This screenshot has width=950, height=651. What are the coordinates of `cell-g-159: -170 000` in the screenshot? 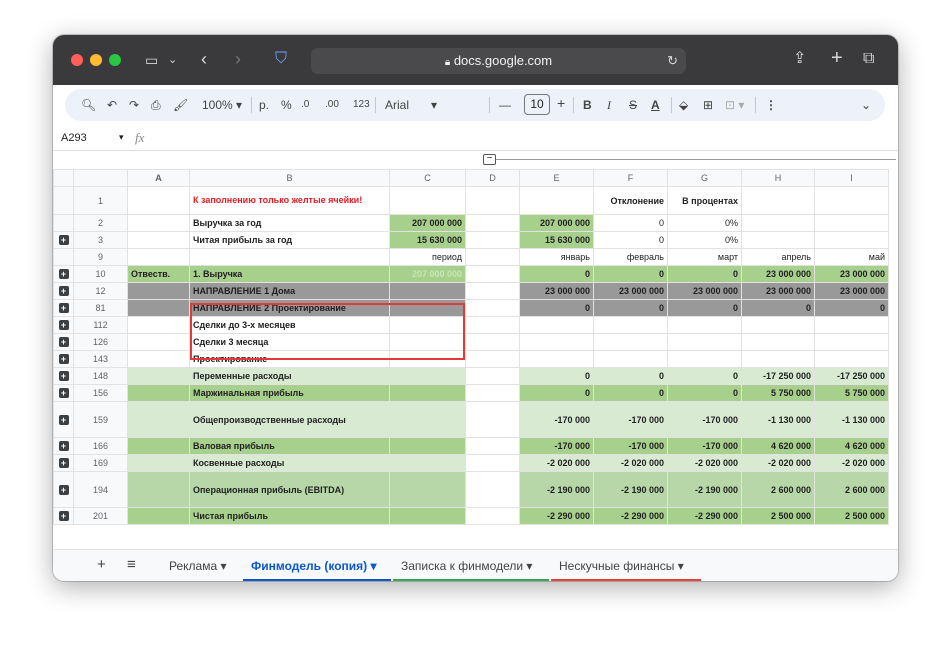 It's located at (704, 419).